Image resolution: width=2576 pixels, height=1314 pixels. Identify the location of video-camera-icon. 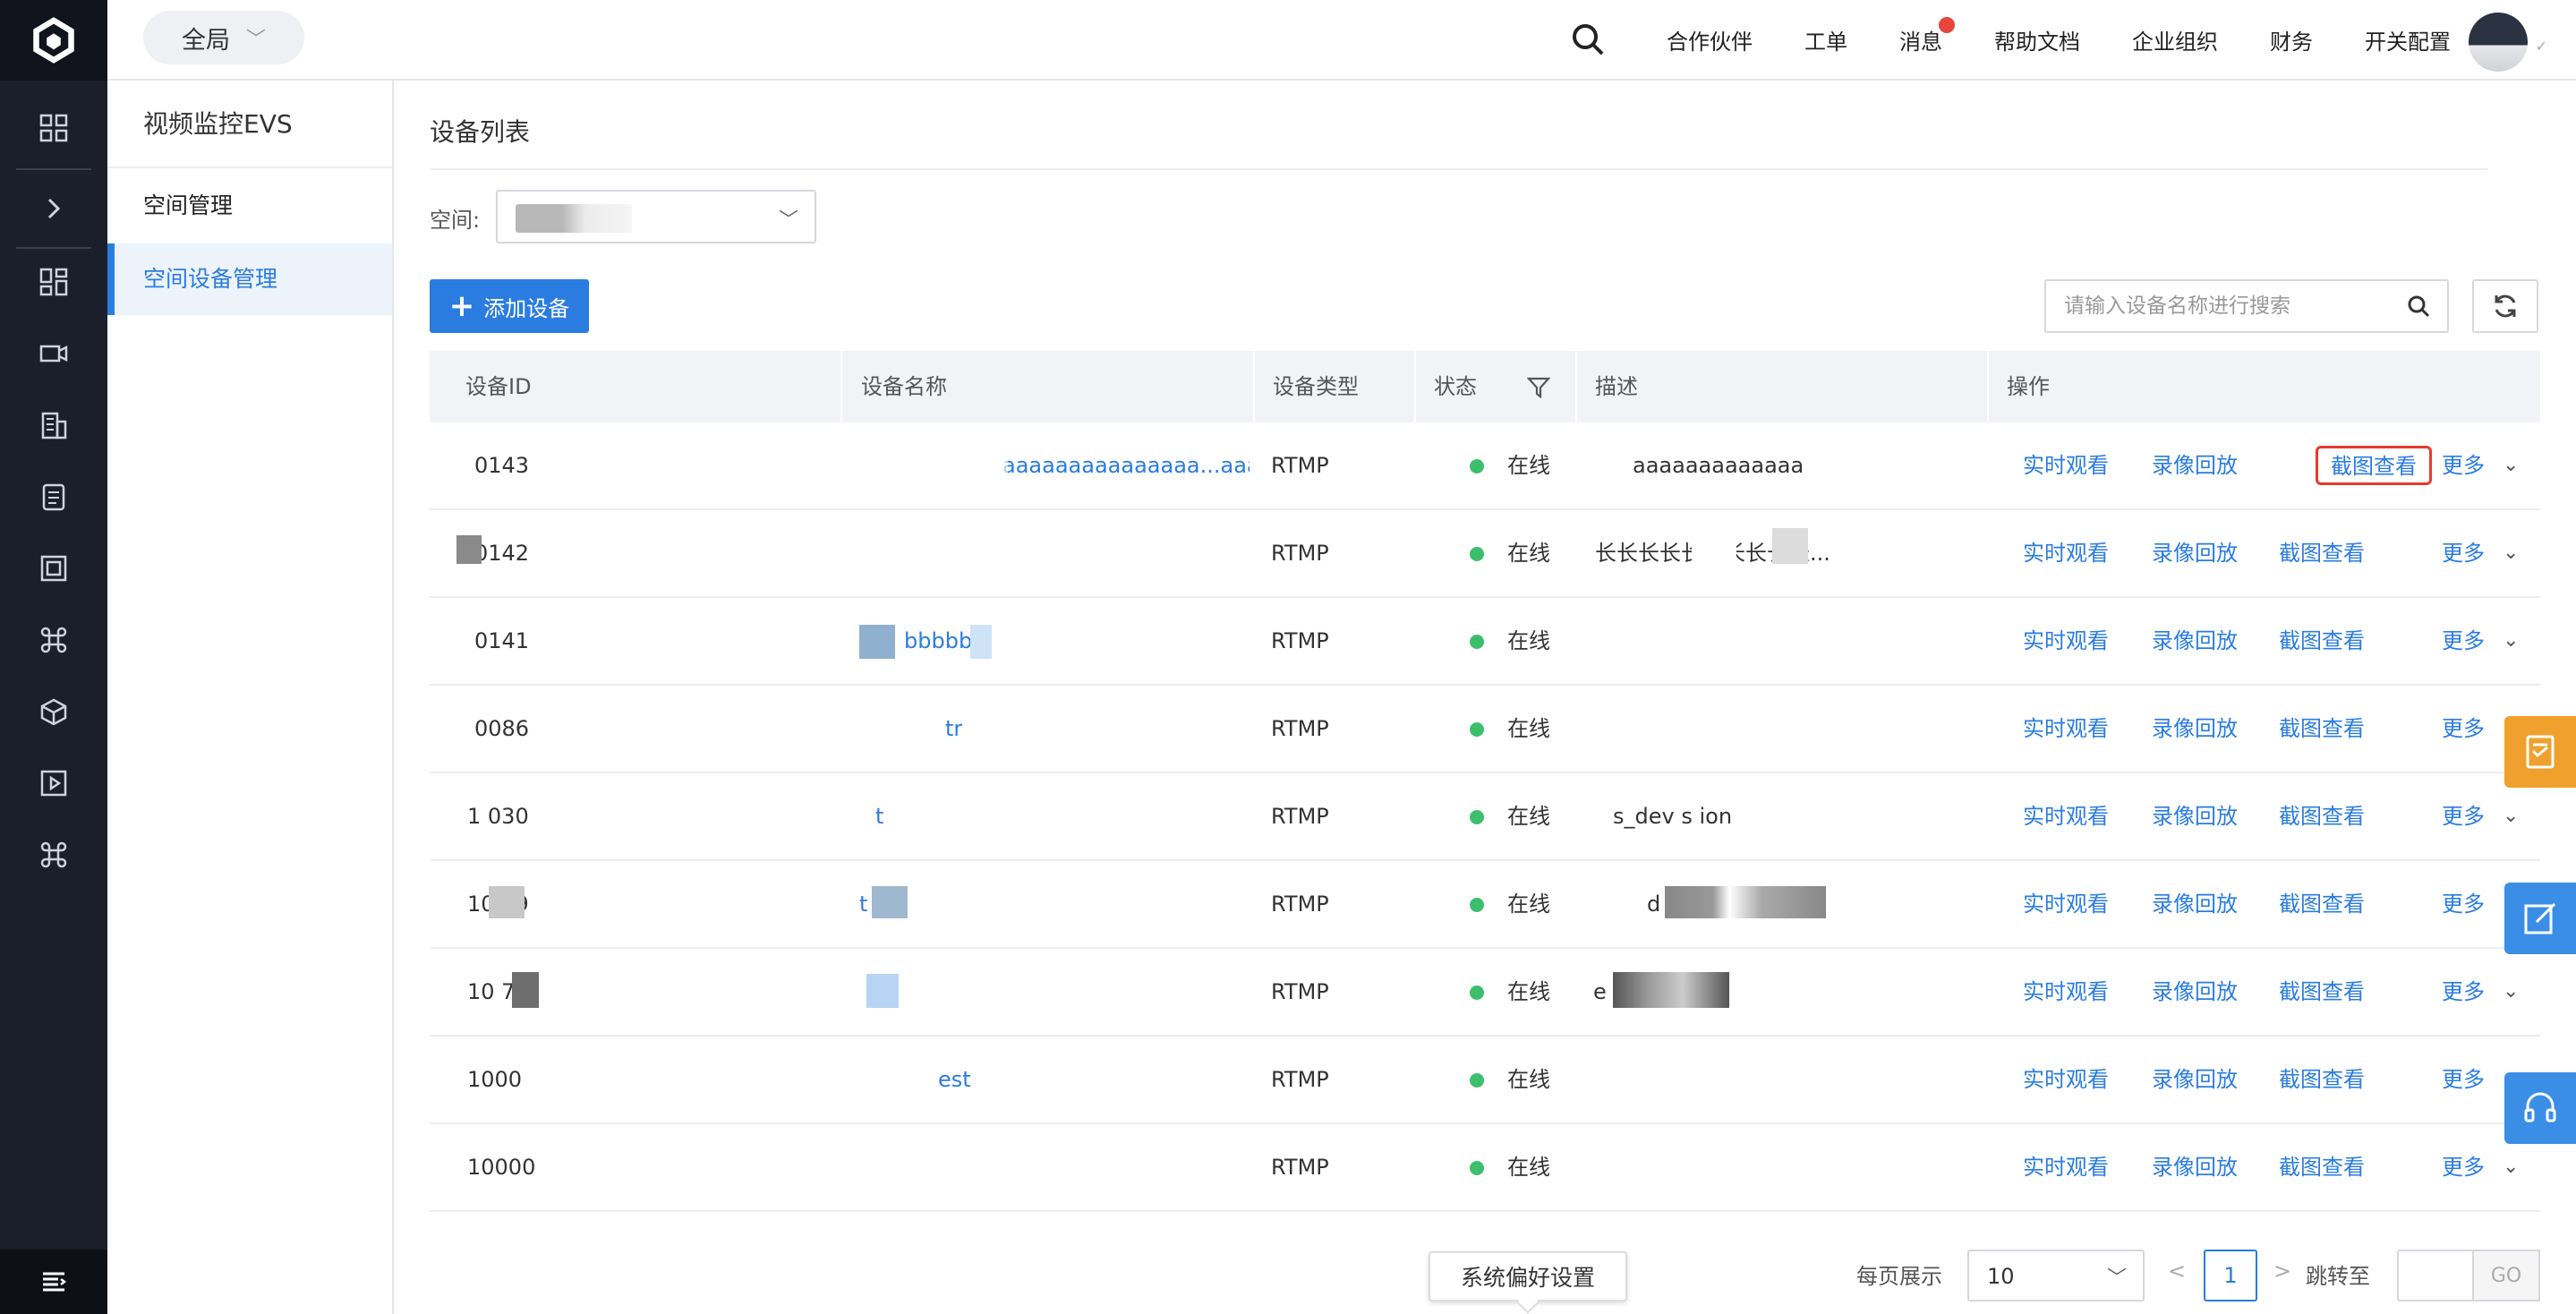
(53, 353).